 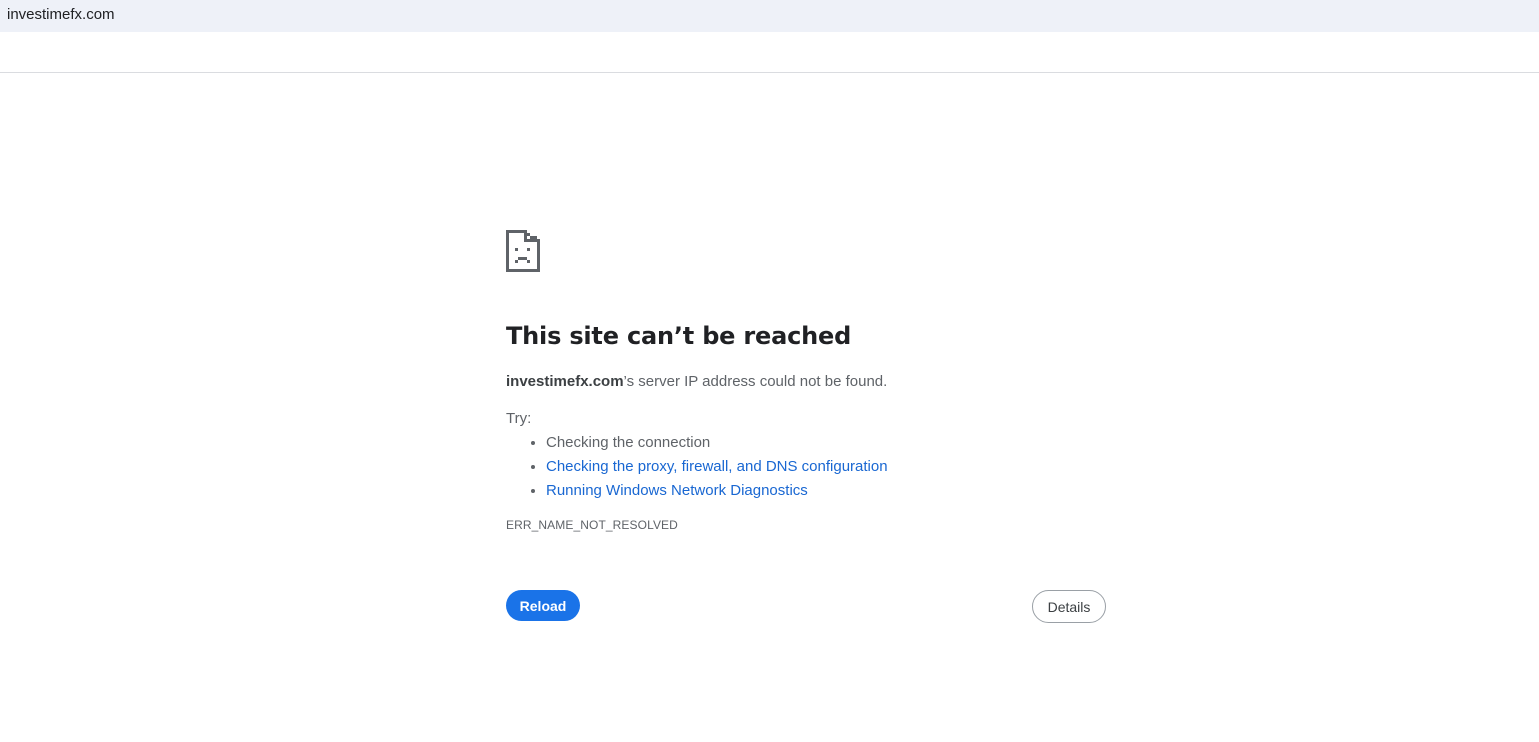 What do you see at coordinates (523, 251) in the screenshot?
I see `sad-page-icon` at bounding box center [523, 251].